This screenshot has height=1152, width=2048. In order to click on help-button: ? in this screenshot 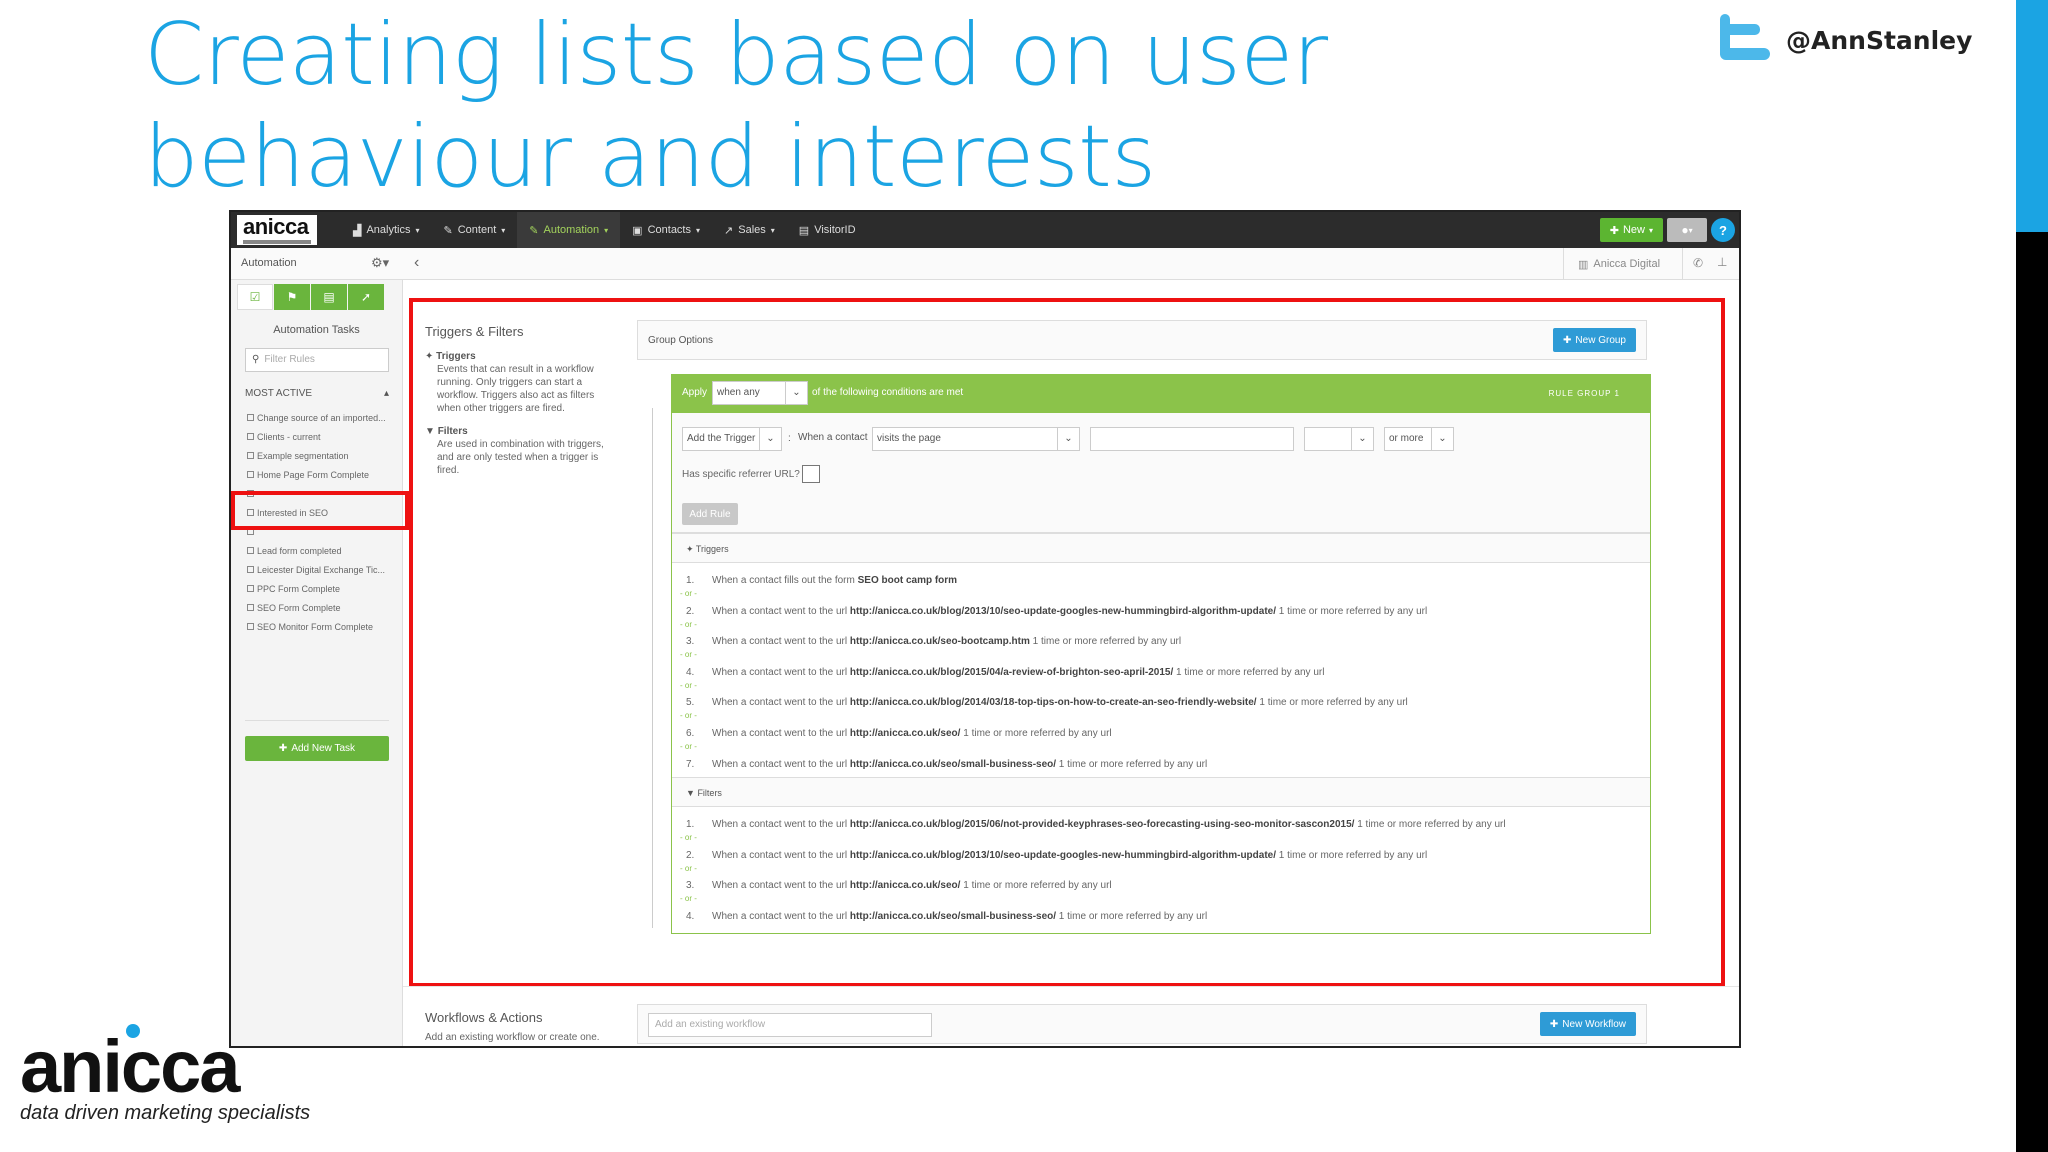, I will do `click(1723, 230)`.